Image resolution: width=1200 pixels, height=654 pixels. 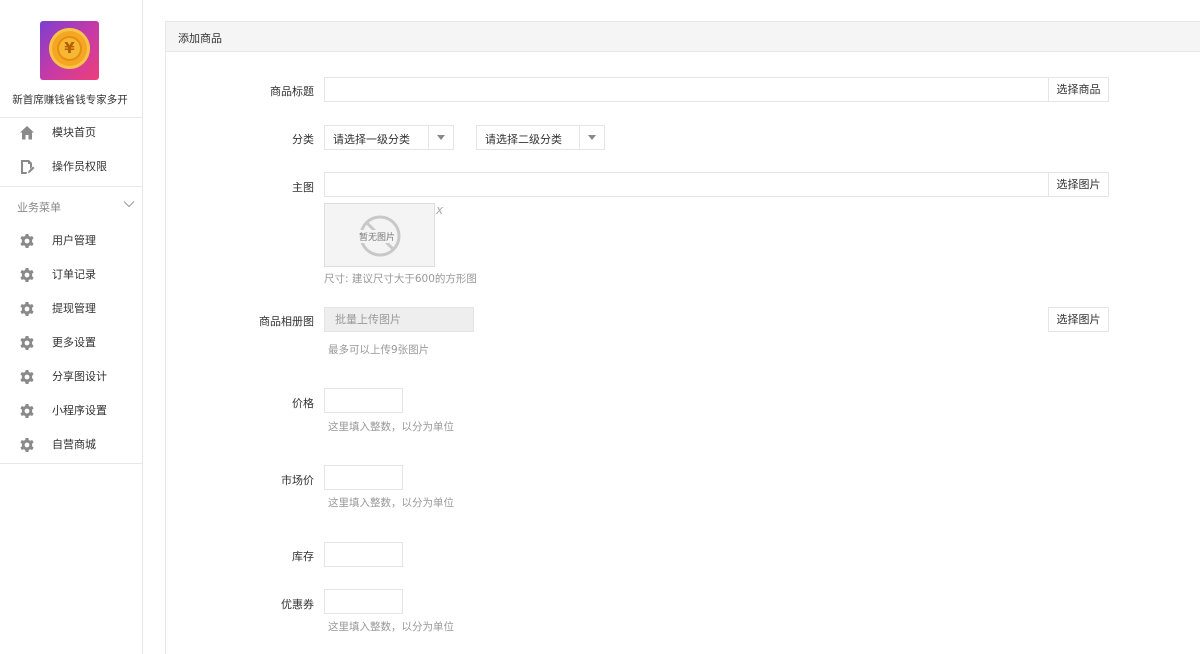 What do you see at coordinates (74, 444) in the screenshot?
I see `nav-item-label: 自营商城` at bounding box center [74, 444].